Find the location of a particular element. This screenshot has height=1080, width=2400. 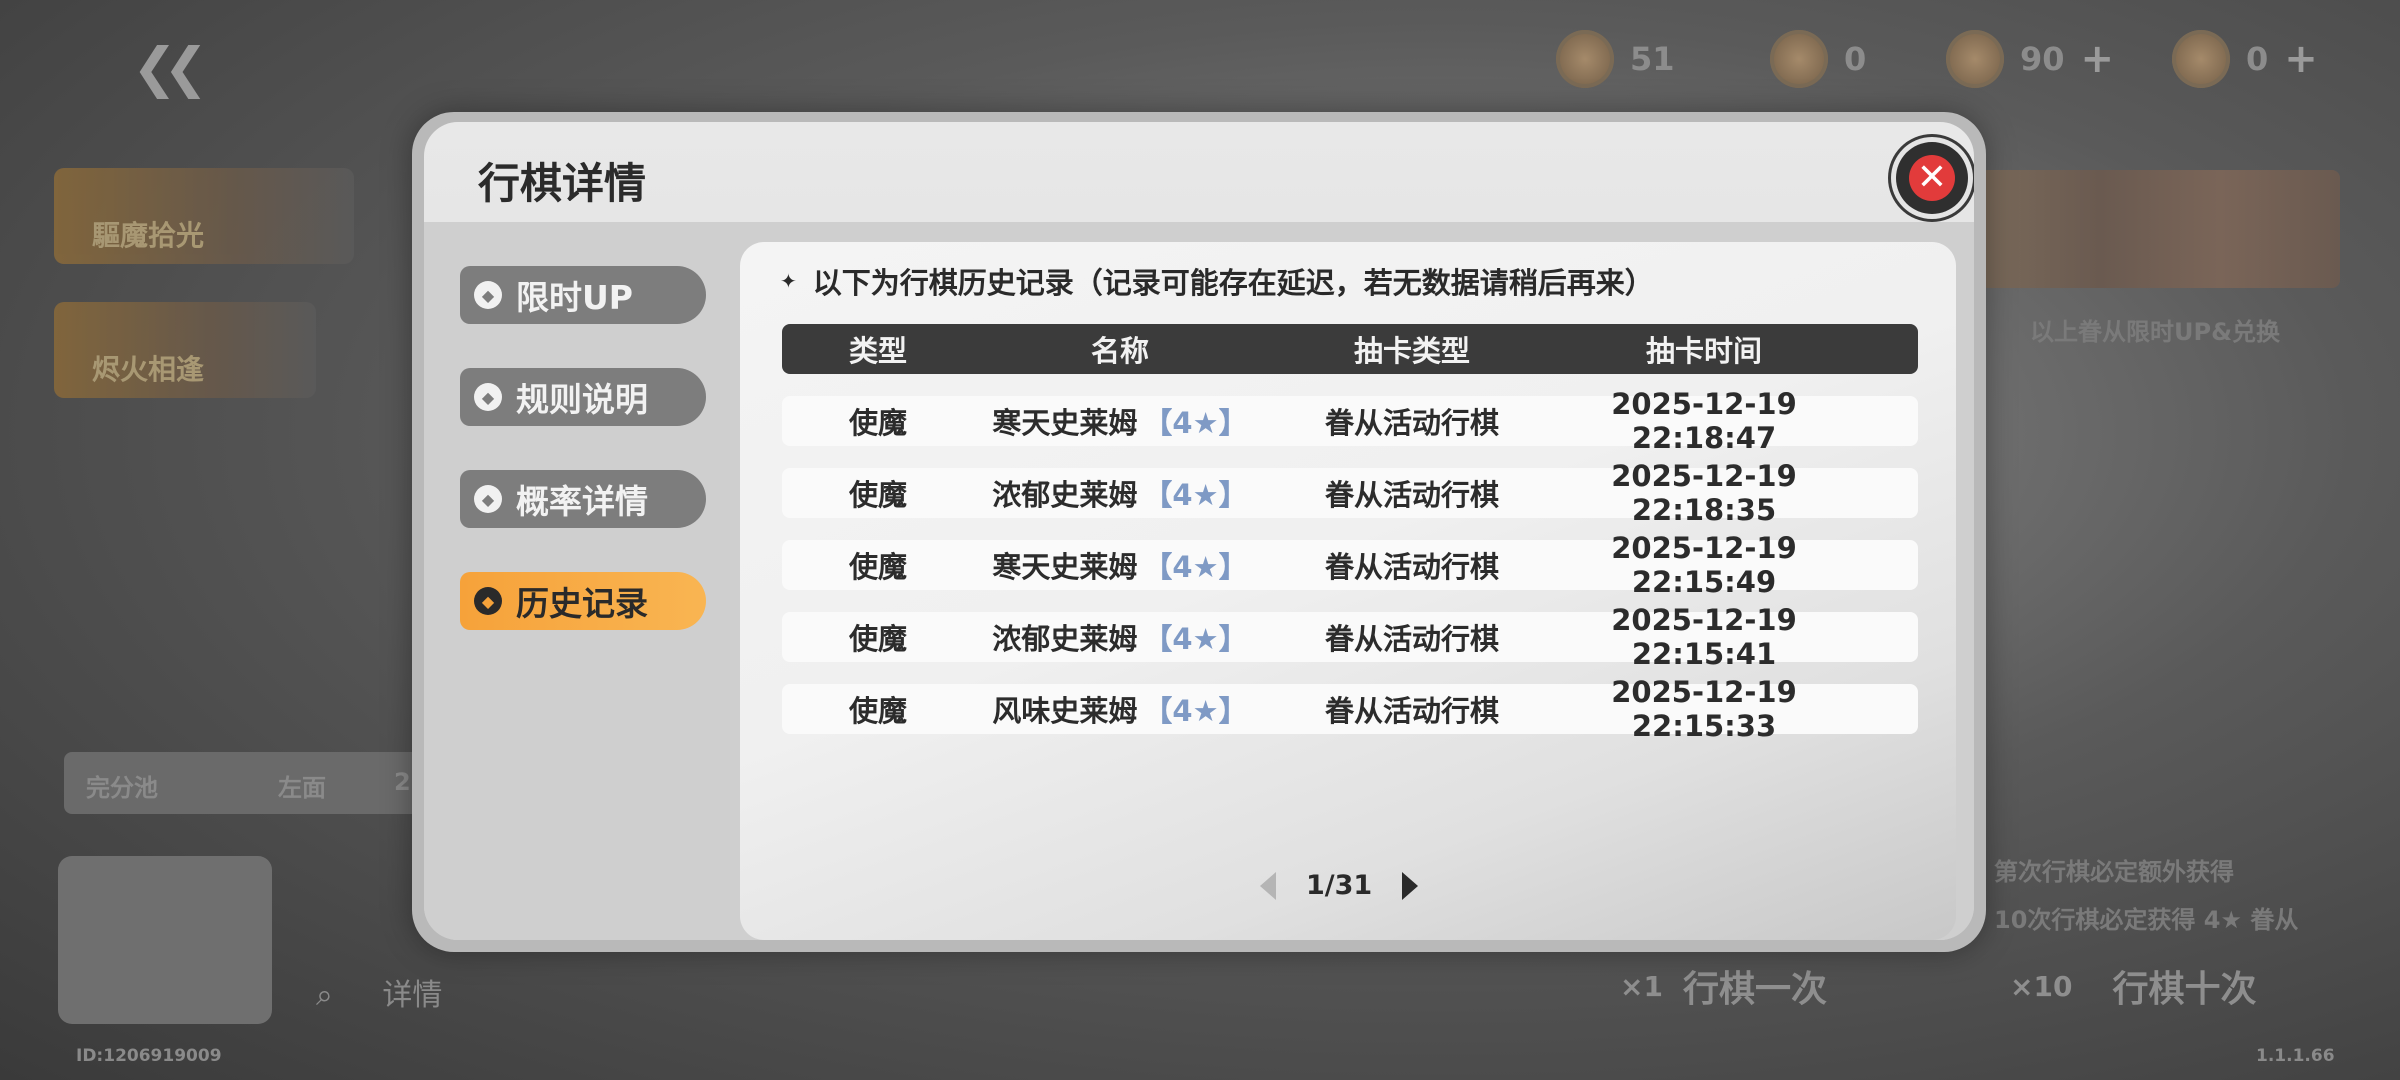

trophy-icon is located at coordinates (1799, 59).